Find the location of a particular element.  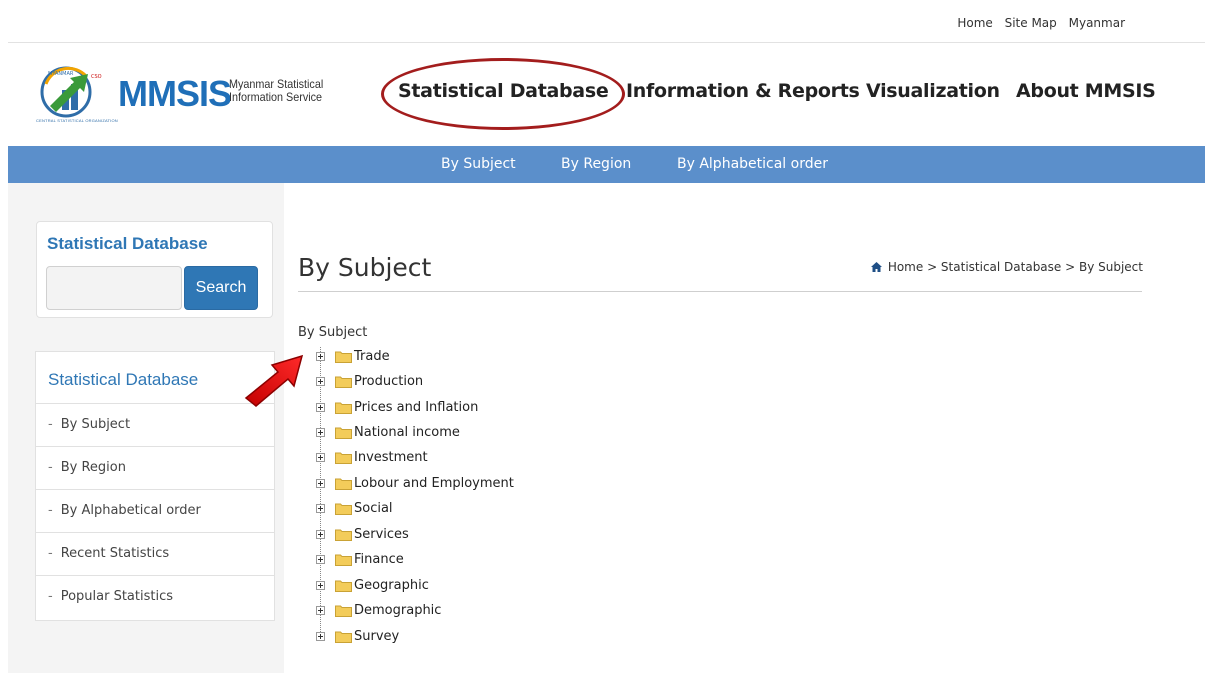

subnav-by-region: By Region is located at coordinates (596, 164).